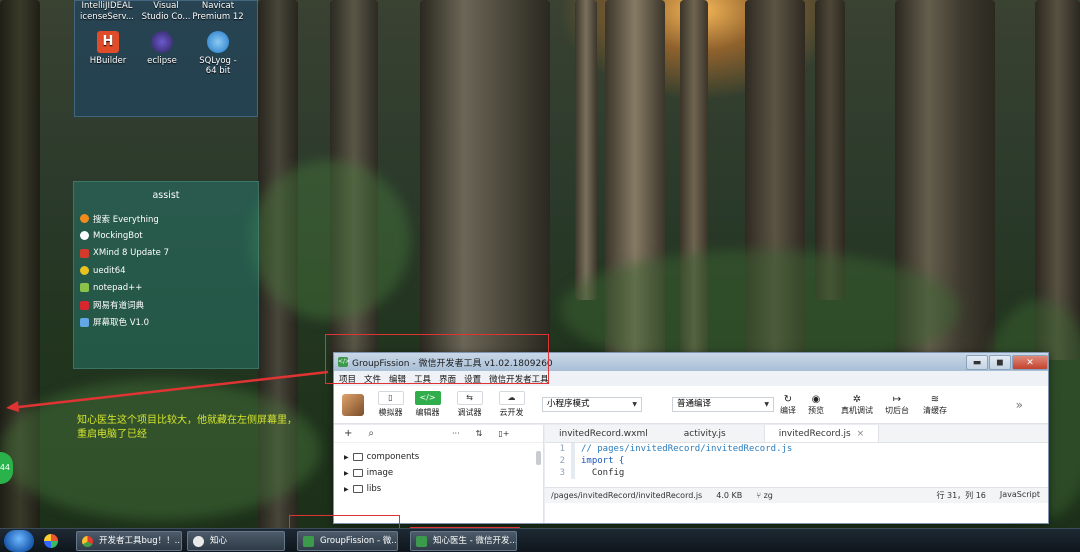  I want to click on code-line: 2 import {, so click(796, 461).